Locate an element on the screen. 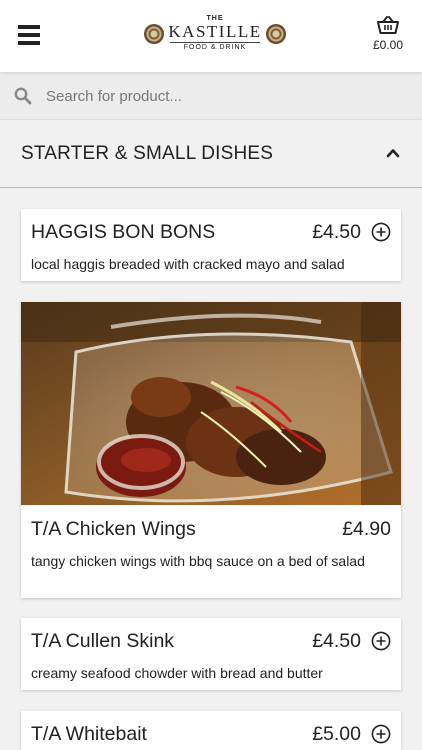 The height and width of the screenshot is (750, 422). chevron-up-icon is located at coordinates (393, 153).